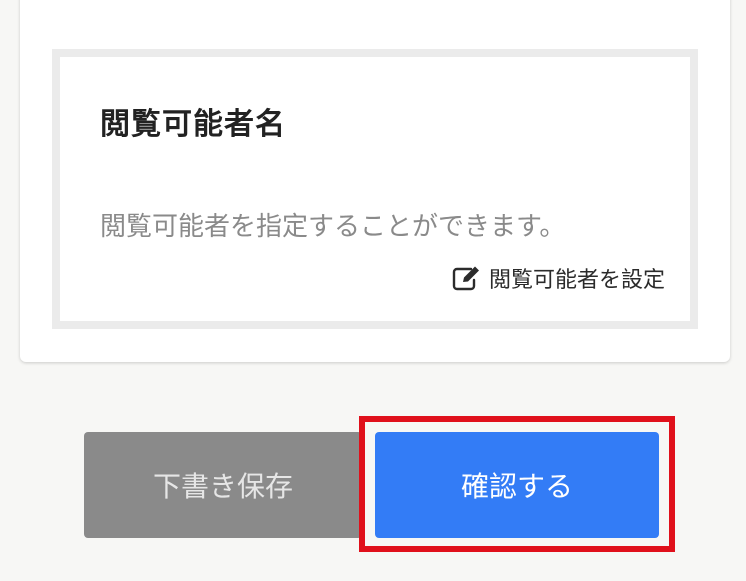  I want to click on confirm-button: 確認する, so click(517, 485).